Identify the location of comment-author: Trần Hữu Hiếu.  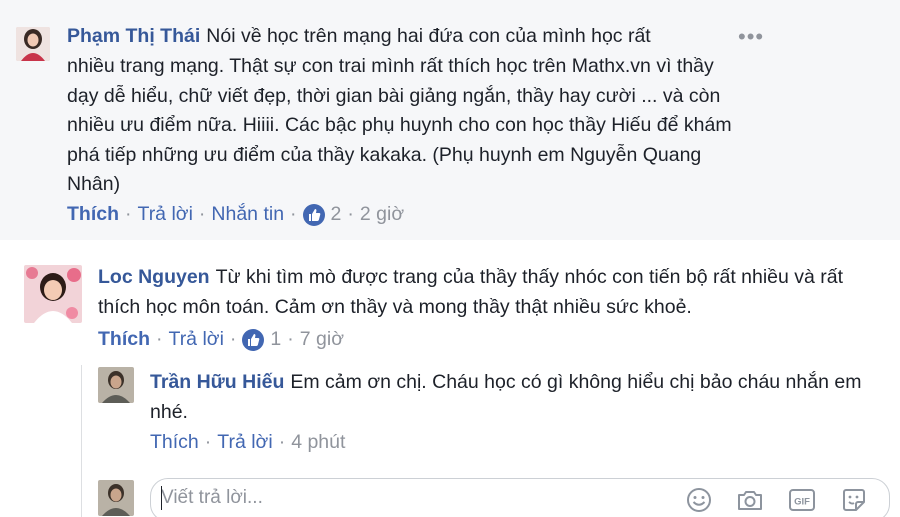
(217, 382).